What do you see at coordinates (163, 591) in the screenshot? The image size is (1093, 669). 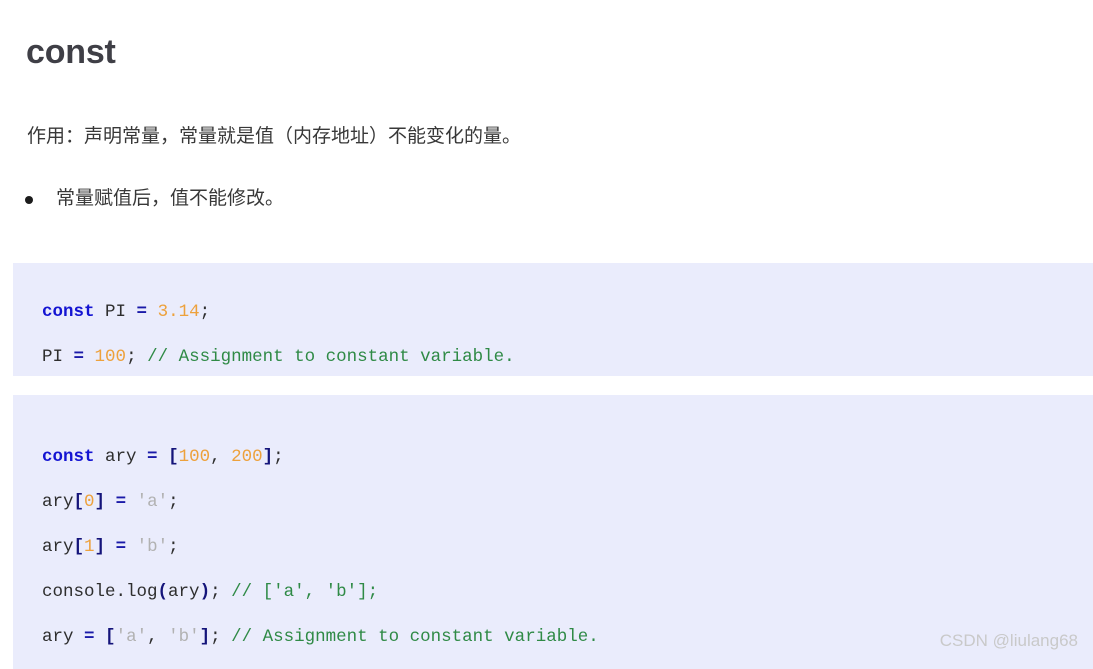 I see `code-token-punctuation: (` at bounding box center [163, 591].